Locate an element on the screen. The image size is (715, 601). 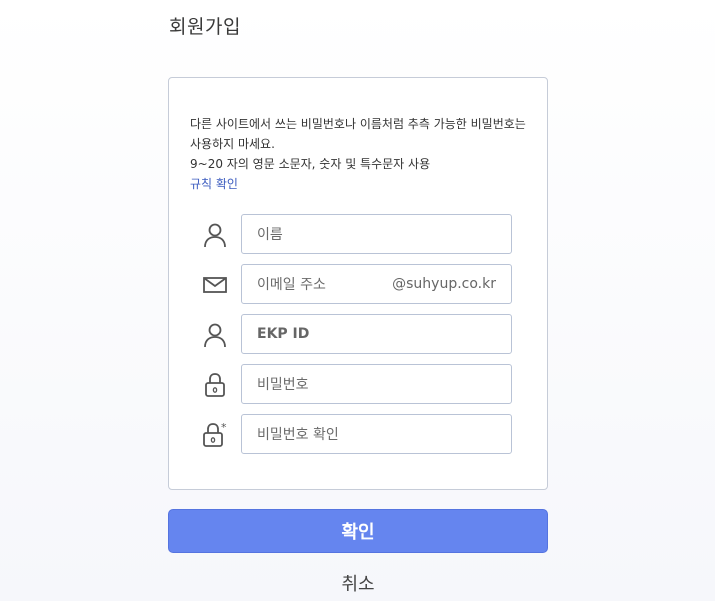
name-input: 이름 is located at coordinates (376, 234).